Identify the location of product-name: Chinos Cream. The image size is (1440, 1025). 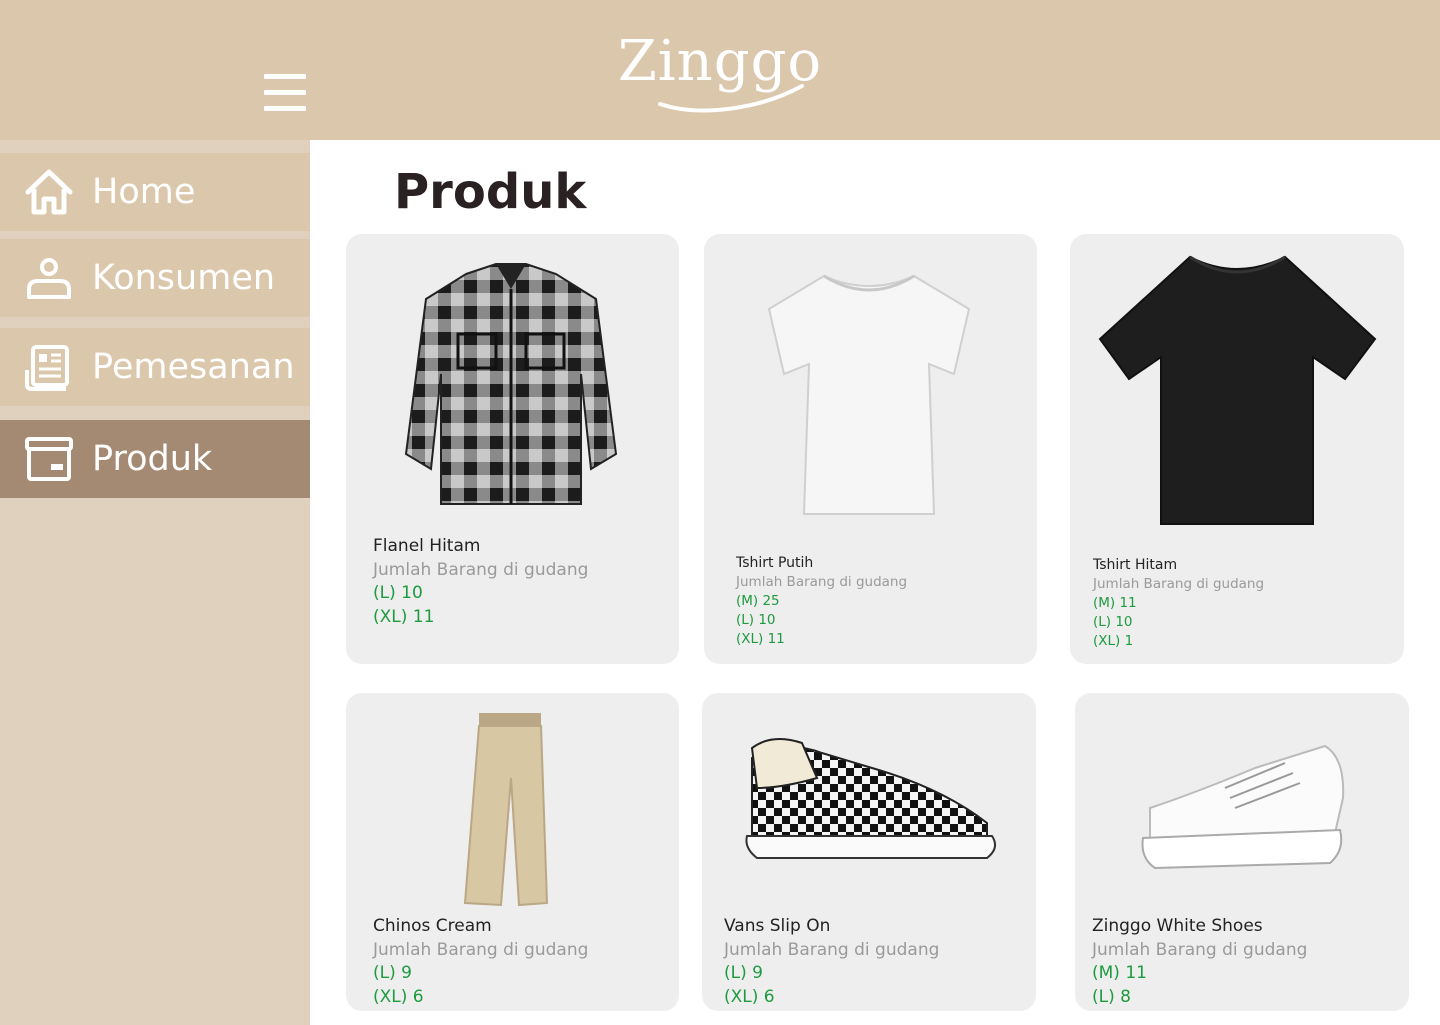
(432, 926).